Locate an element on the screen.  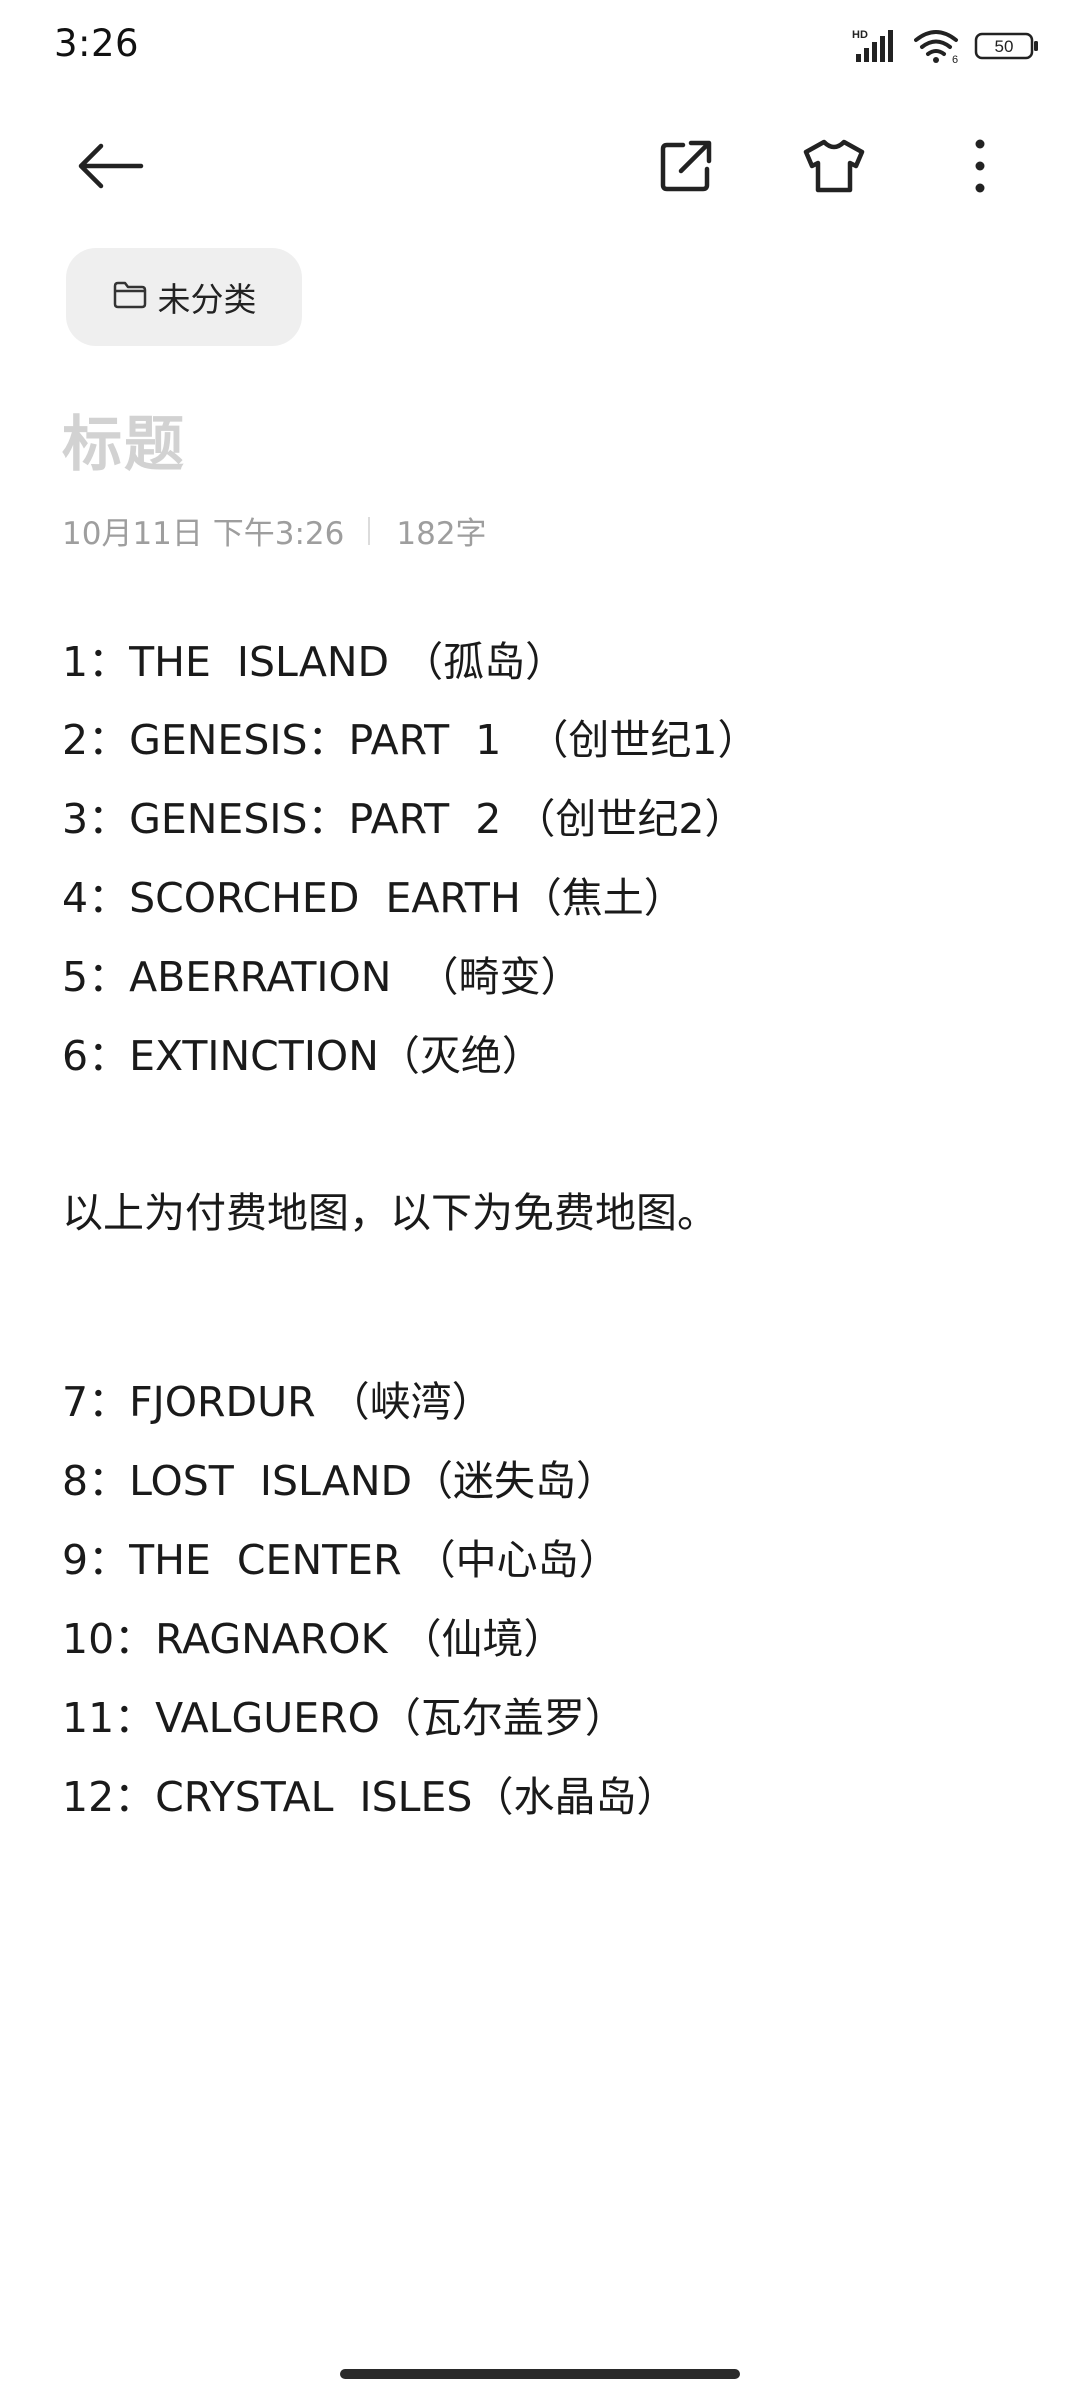
status-bar: 3:26 HD 6 50 is located at coordinates (540, 45).